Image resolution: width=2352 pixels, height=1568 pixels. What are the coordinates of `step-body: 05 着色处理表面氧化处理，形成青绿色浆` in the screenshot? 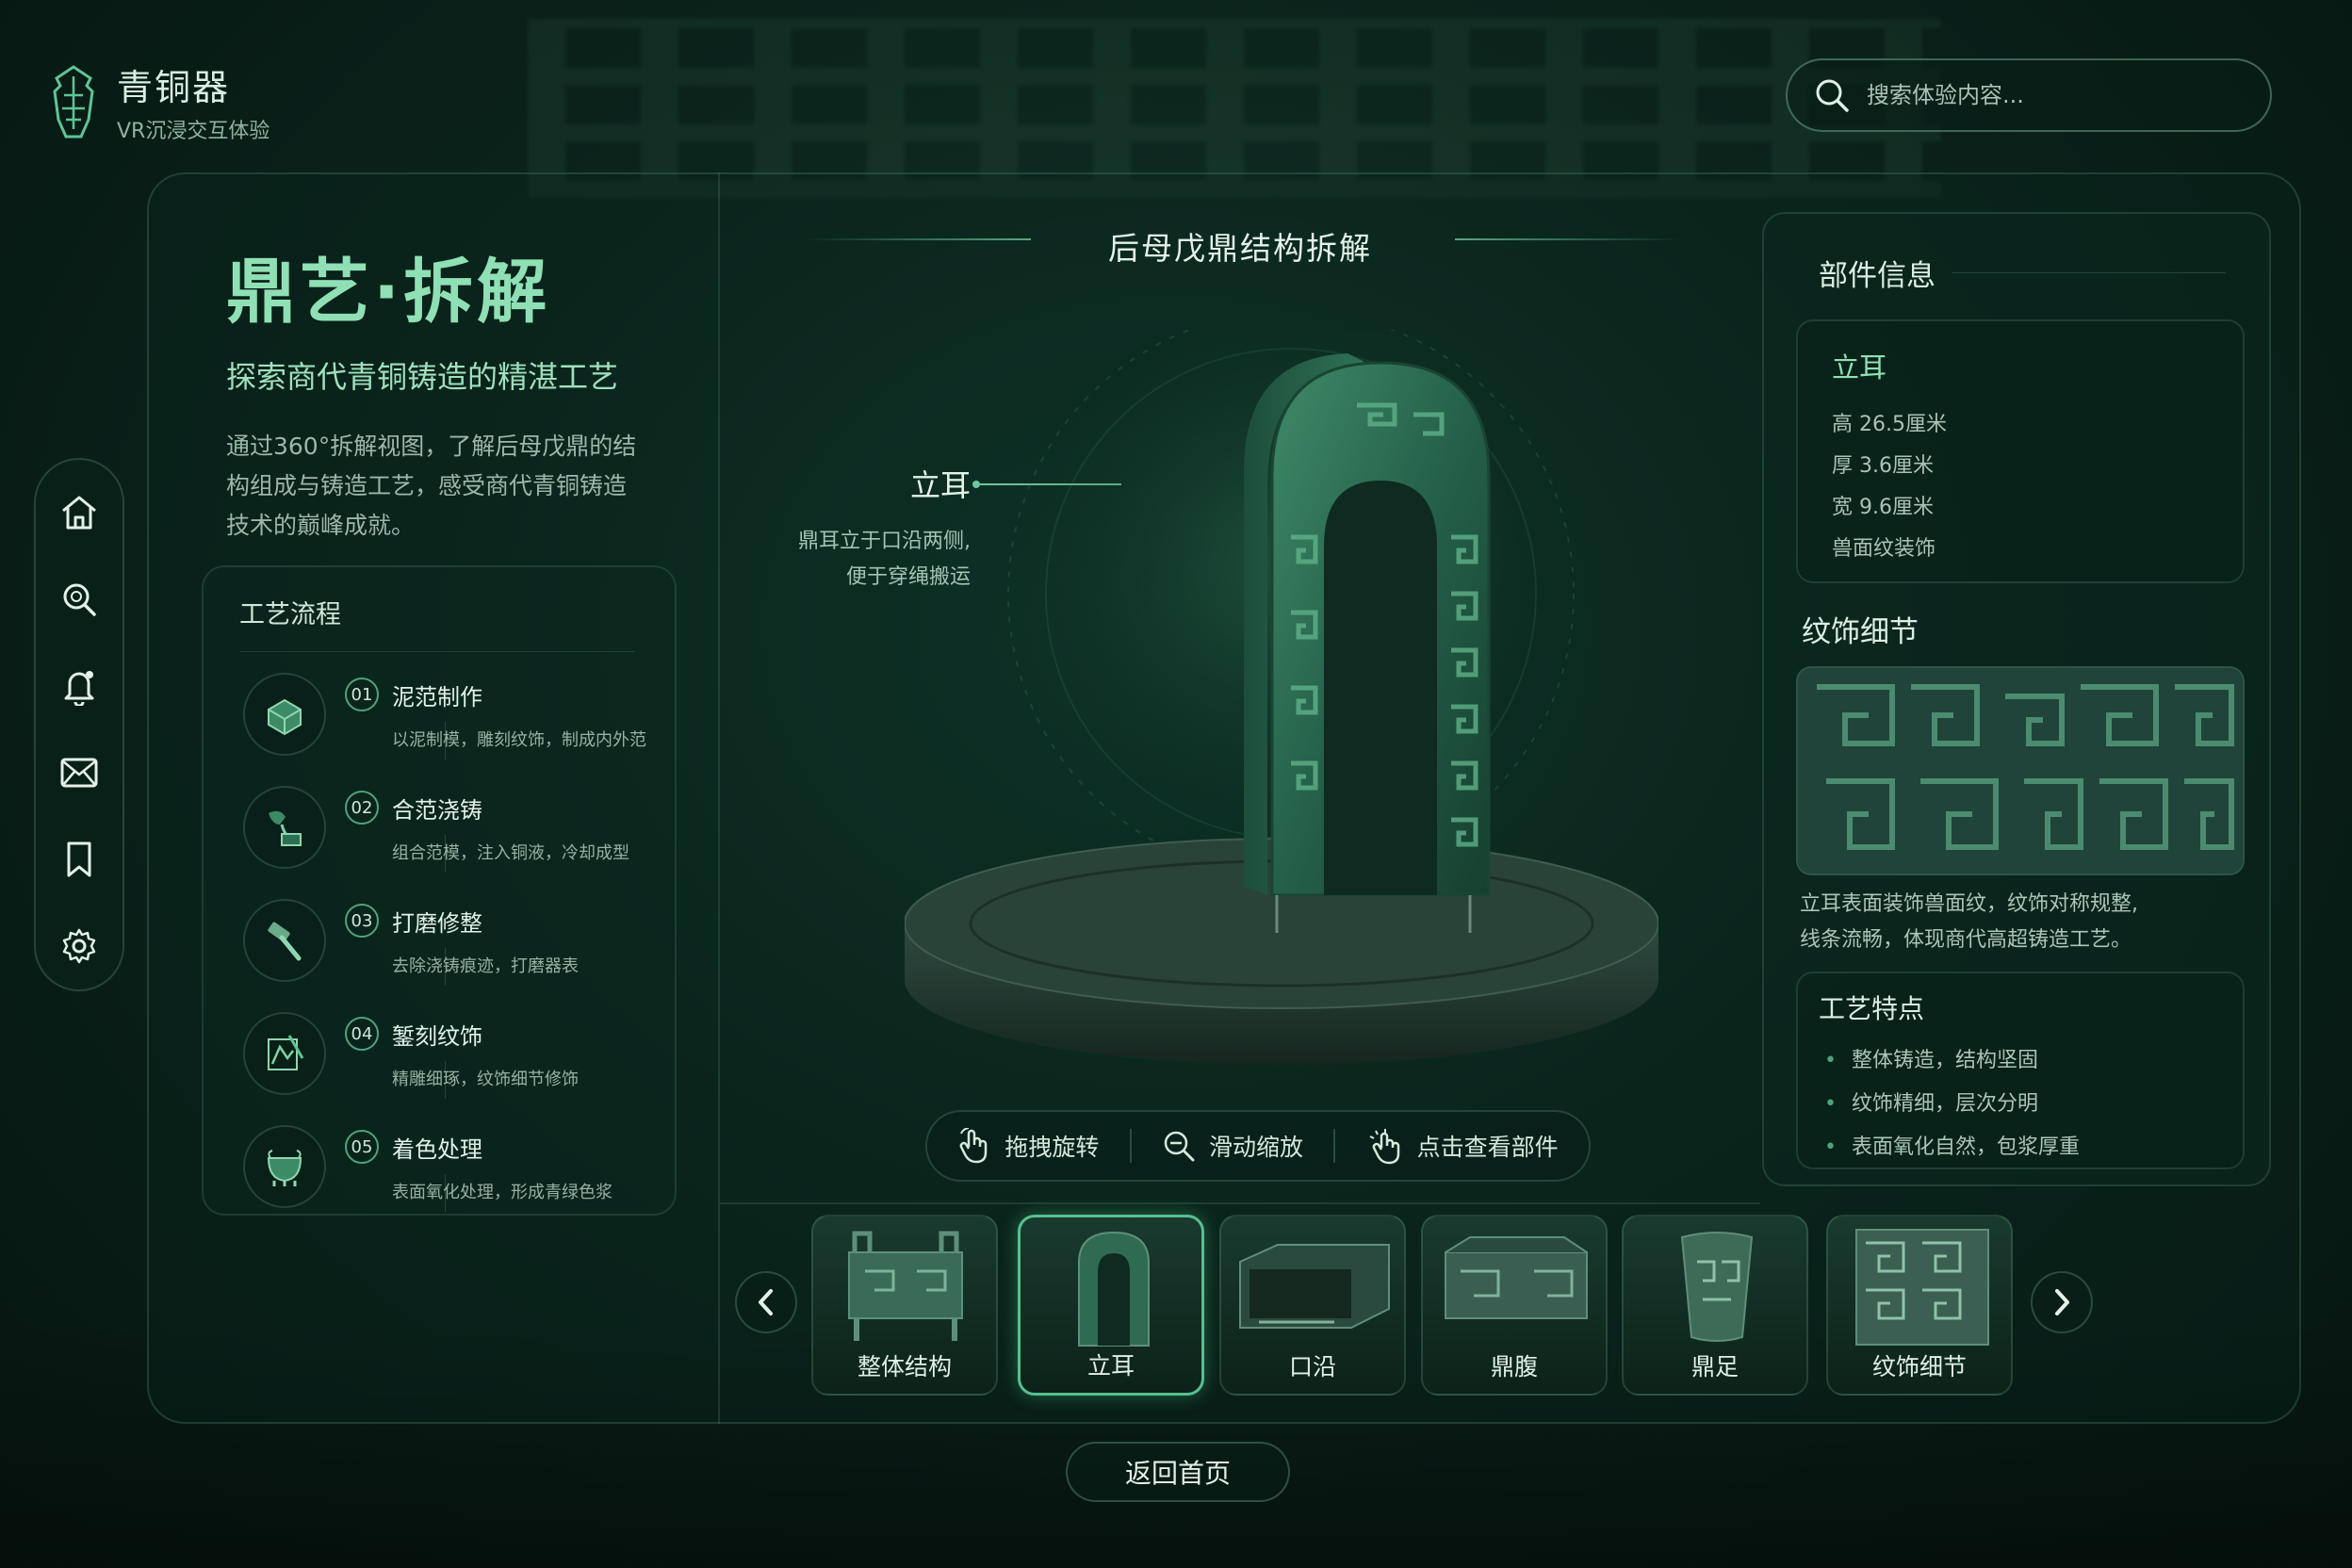 It's located at (479, 1166).